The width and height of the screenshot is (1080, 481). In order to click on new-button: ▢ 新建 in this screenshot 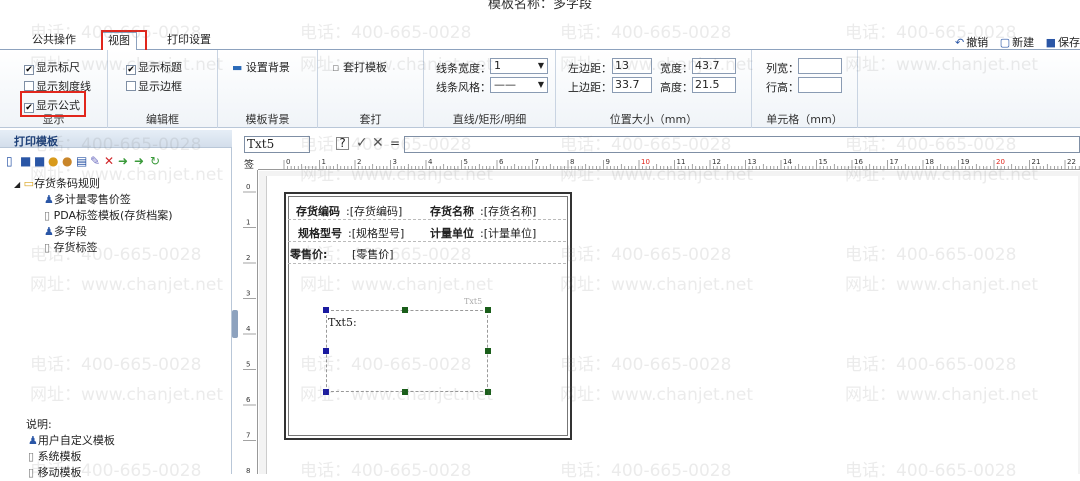, I will do `click(1017, 42)`.